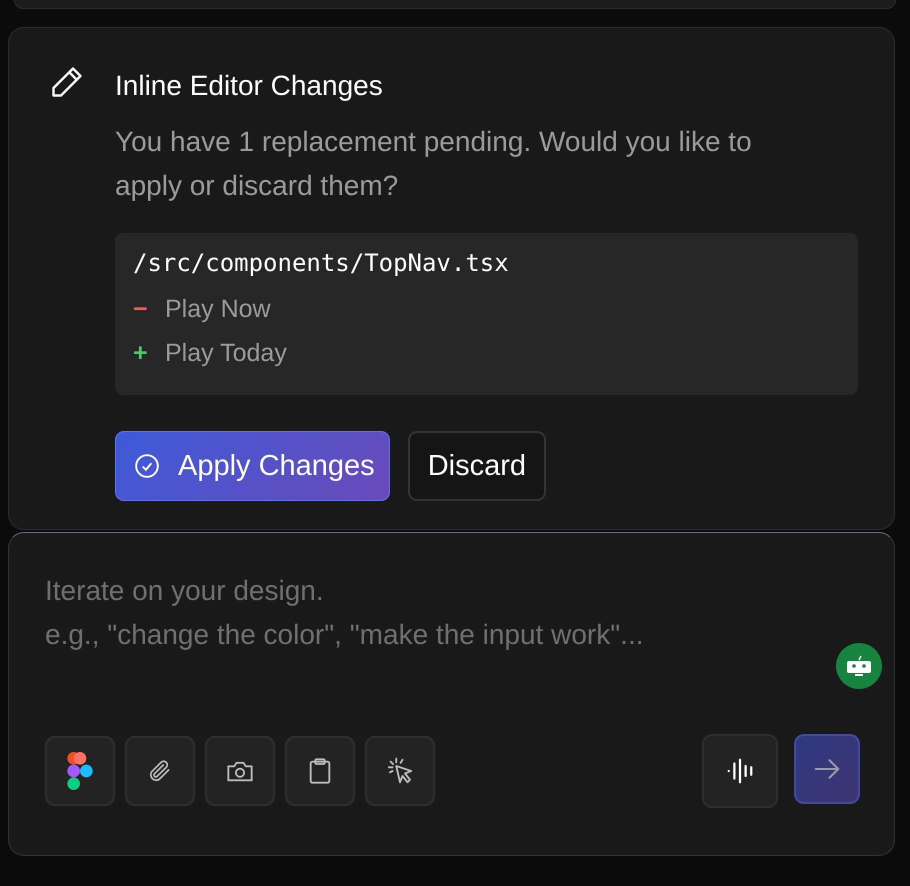 Image resolution: width=910 pixels, height=886 pixels. What do you see at coordinates (147, 466) in the screenshot?
I see `check-circle-icon` at bounding box center [147, 466].